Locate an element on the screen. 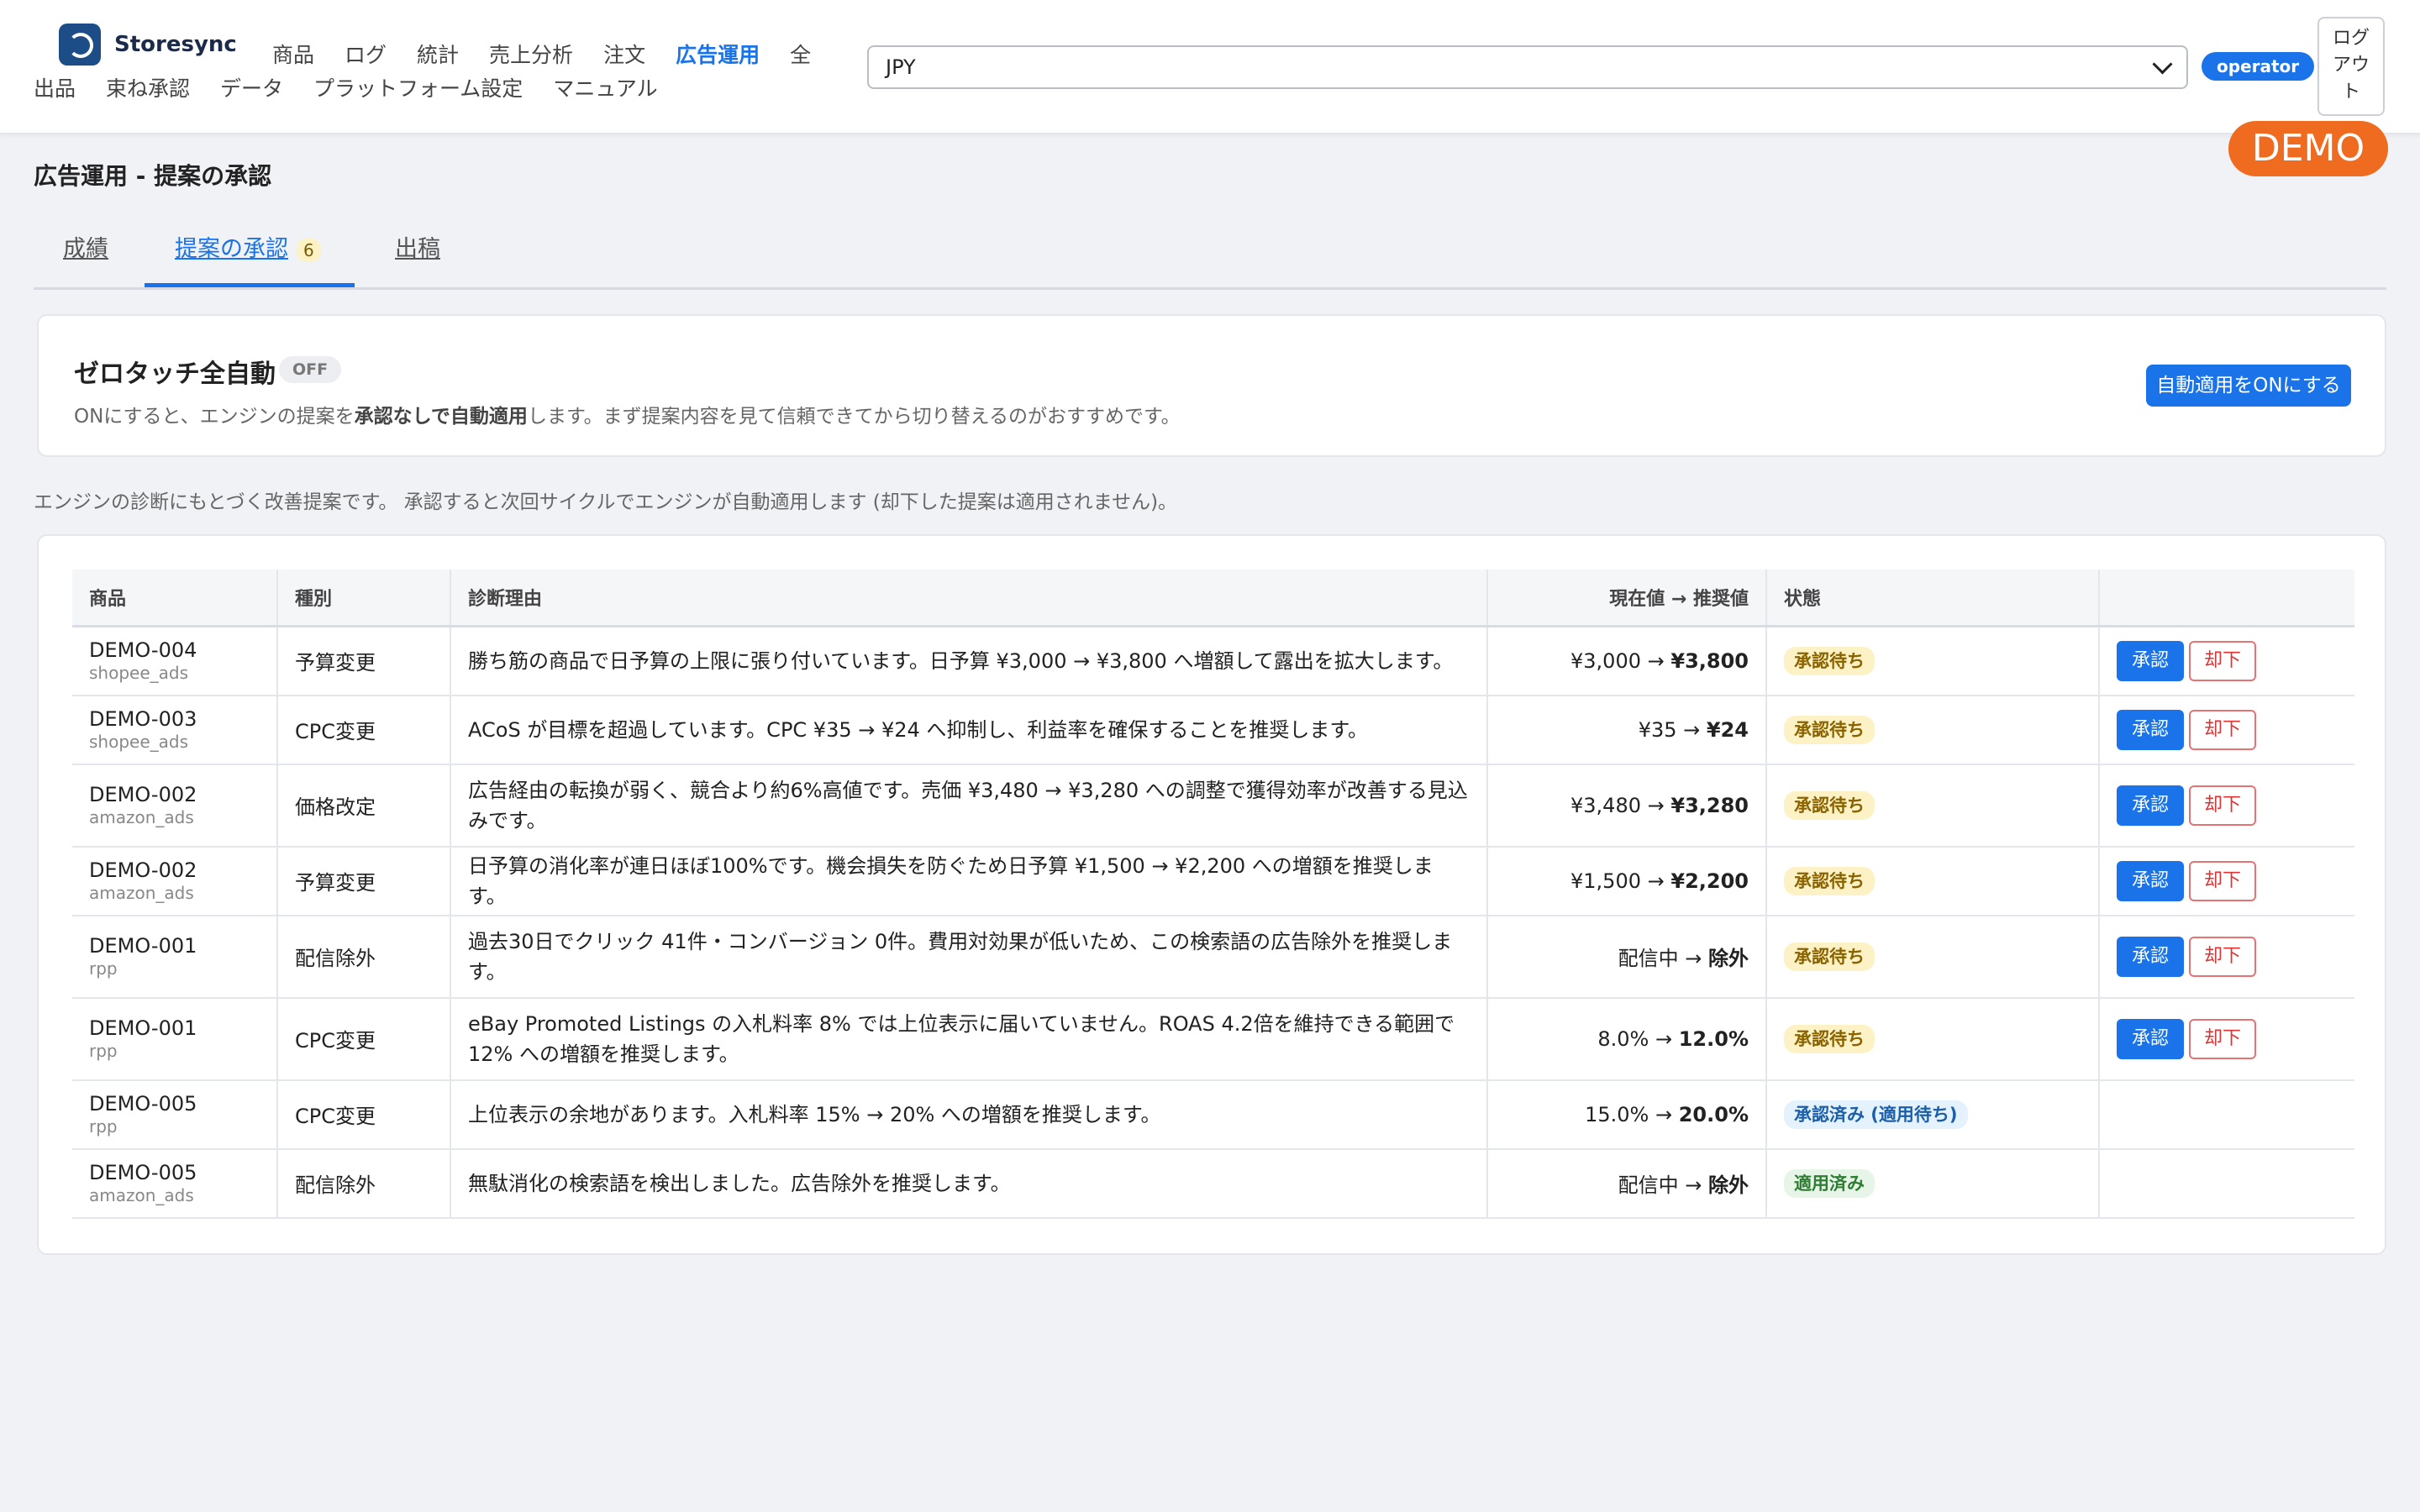 This screenshot has width=2420, height=1512. cell-type: 予算変更 is located at coordinates (364, 661).